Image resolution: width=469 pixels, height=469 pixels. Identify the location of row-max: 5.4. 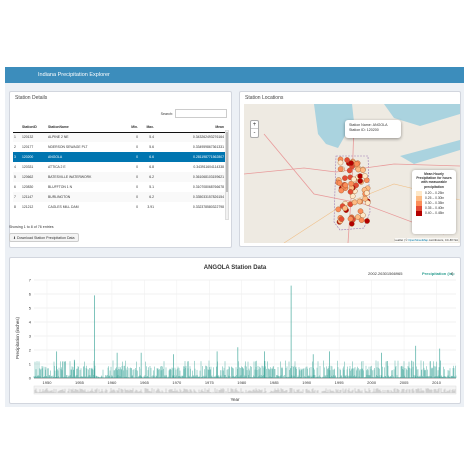
(147, 137).